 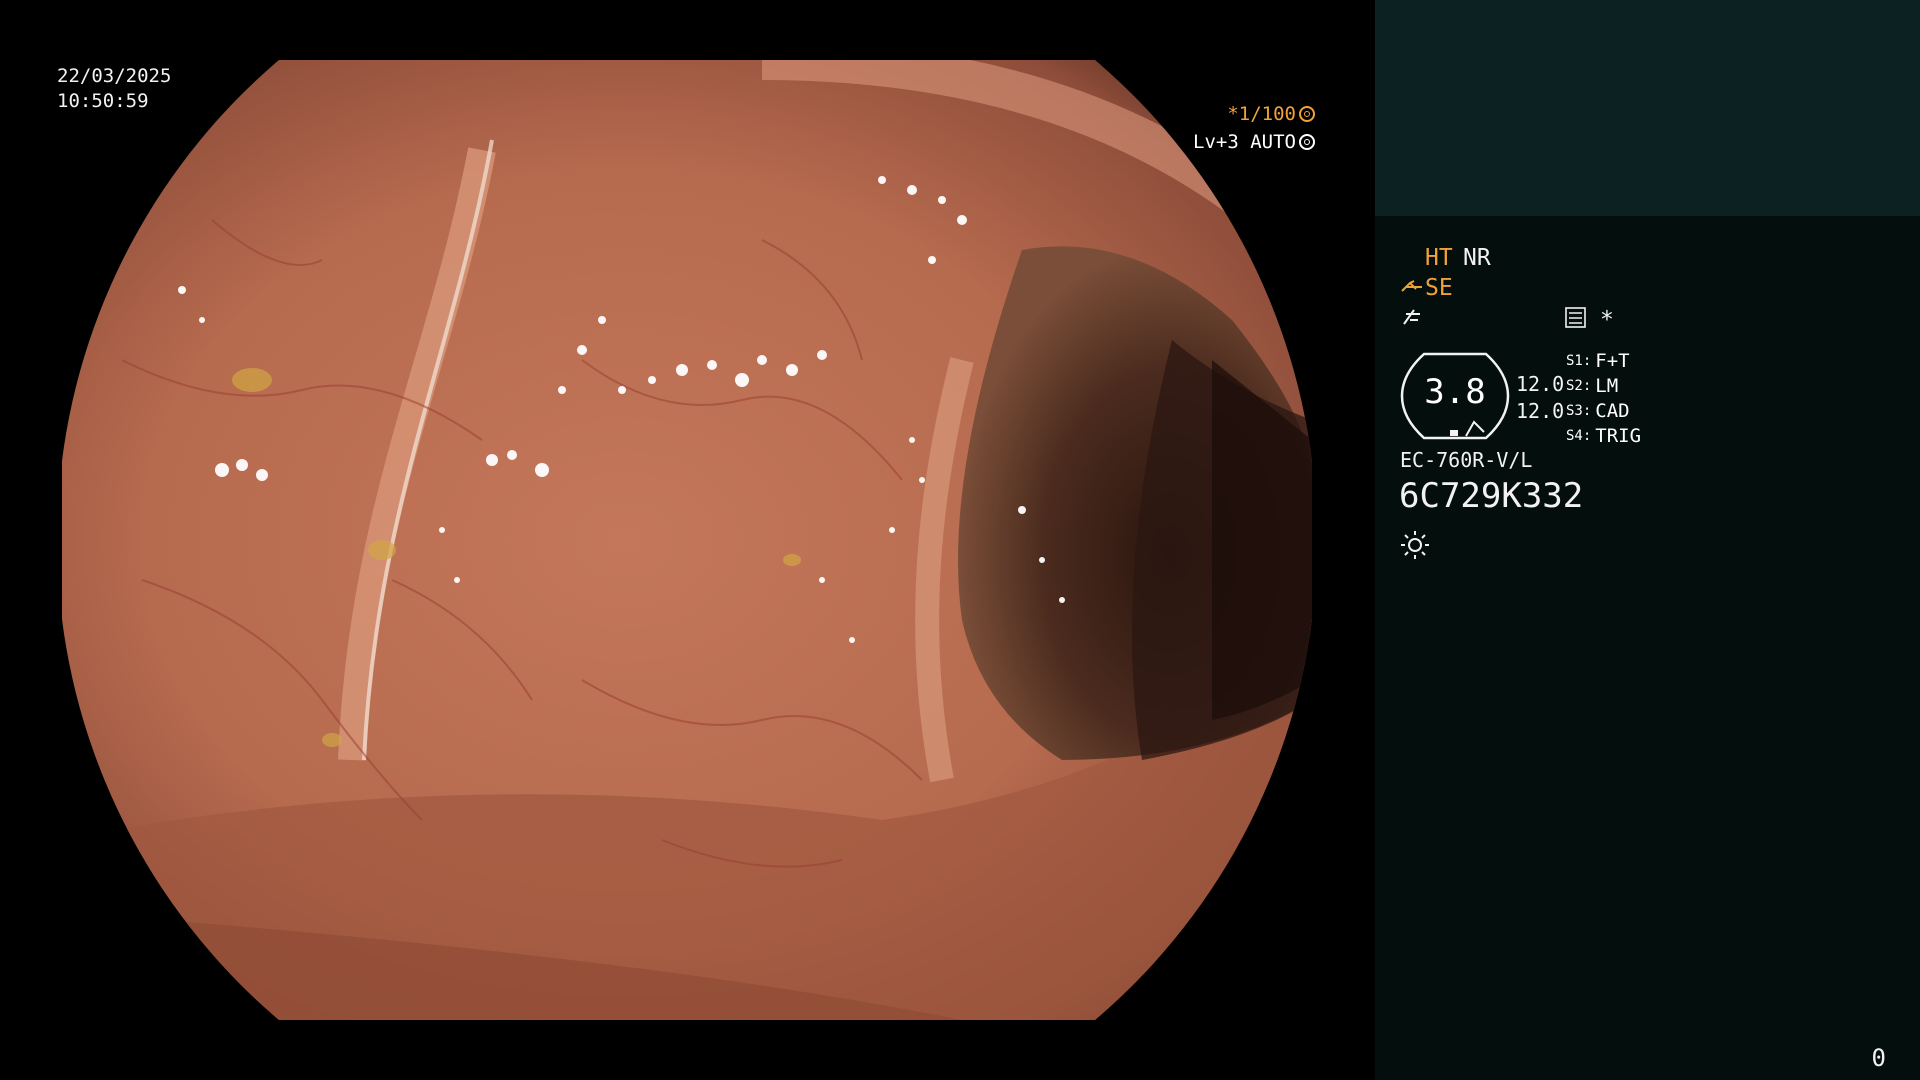 I want to click on zoom-gauge: 3.8, so click(x=1455, y=396).